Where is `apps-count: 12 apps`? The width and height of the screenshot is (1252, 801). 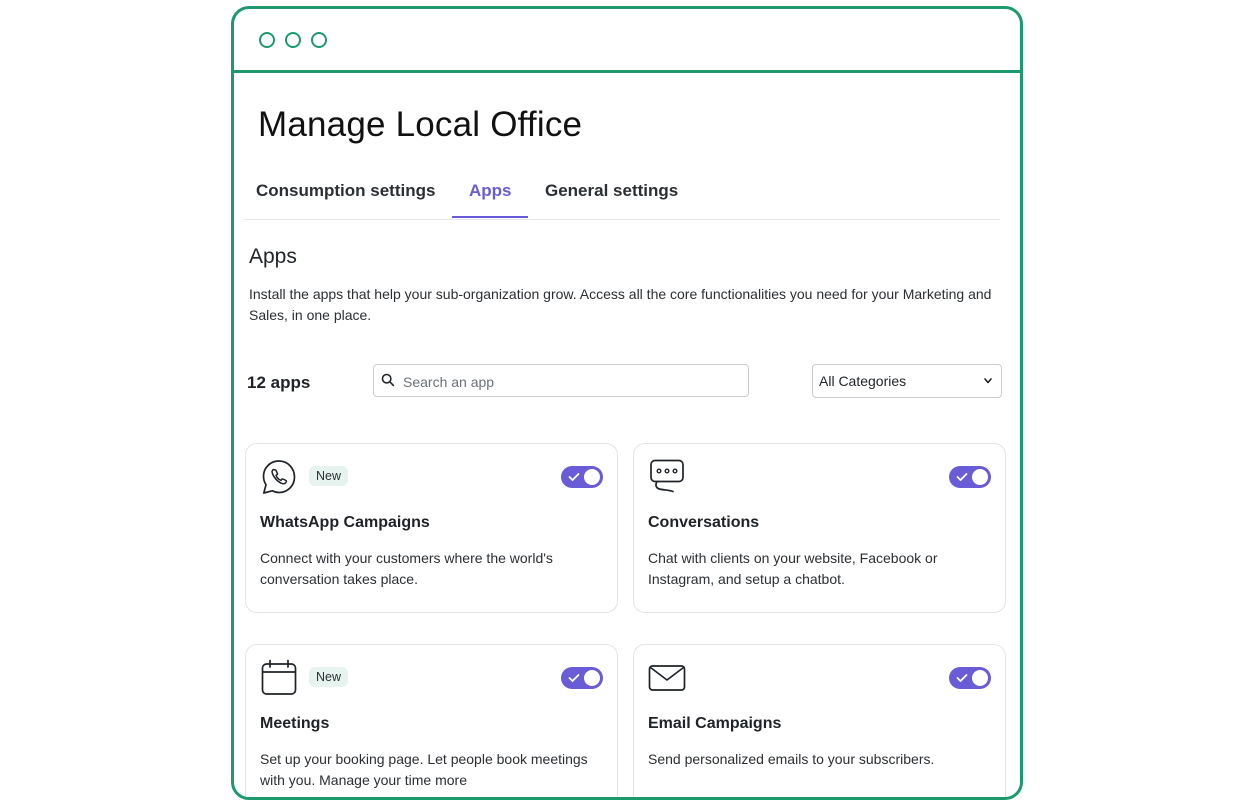
apps-count: 12 apps is located at coordinates (279, 382).